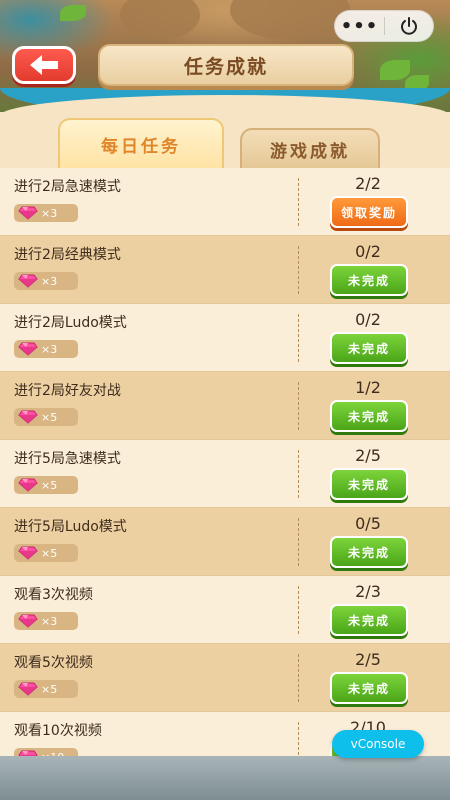  I want to click on task-row: 观看3次视频 ×3 2/3 未完成, so click(225, 610).